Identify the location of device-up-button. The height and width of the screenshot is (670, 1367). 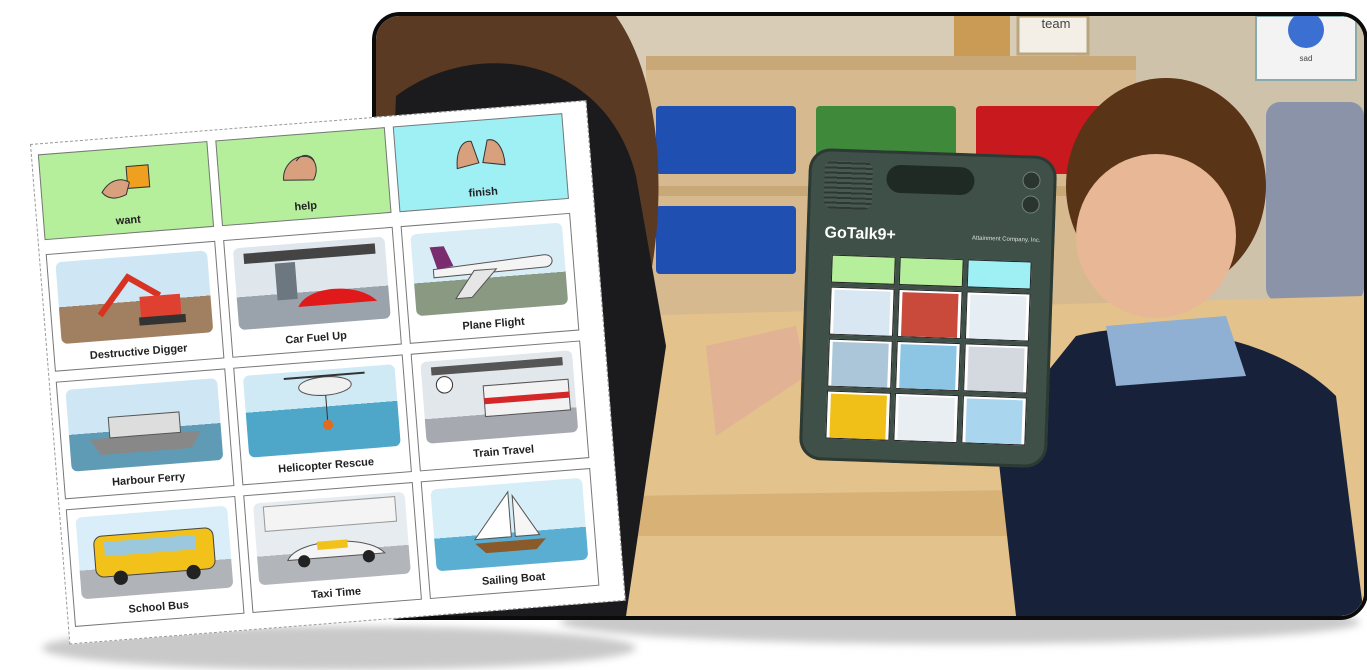
(1031, 180).